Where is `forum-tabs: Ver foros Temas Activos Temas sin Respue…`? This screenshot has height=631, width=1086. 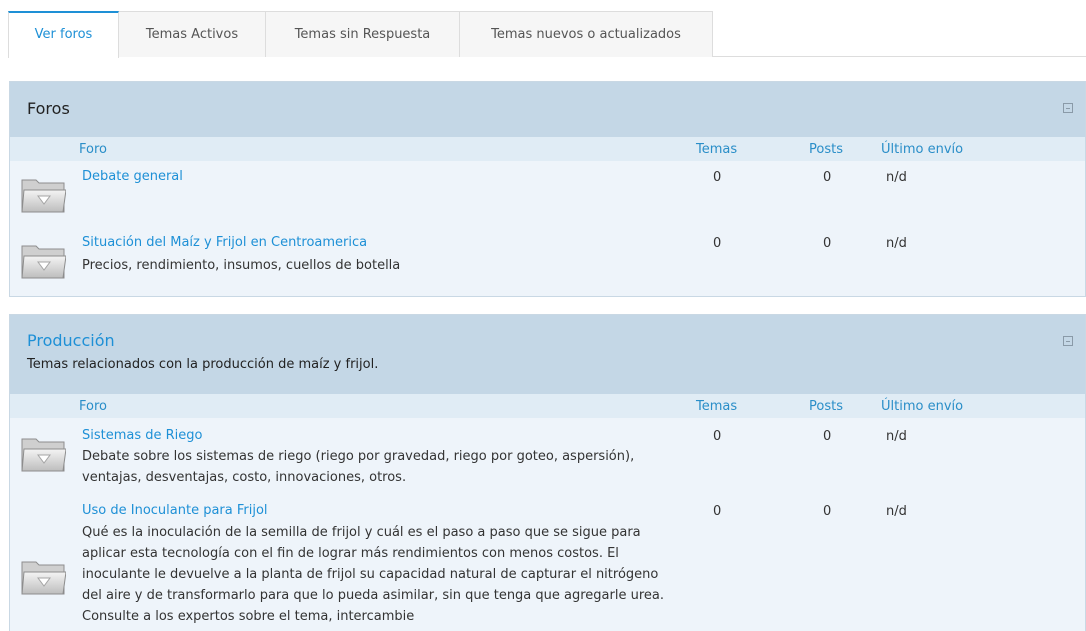 forum-tabs: Ver foros Temas Activos Temas sin Respue… is located at coordinates (360, 34).